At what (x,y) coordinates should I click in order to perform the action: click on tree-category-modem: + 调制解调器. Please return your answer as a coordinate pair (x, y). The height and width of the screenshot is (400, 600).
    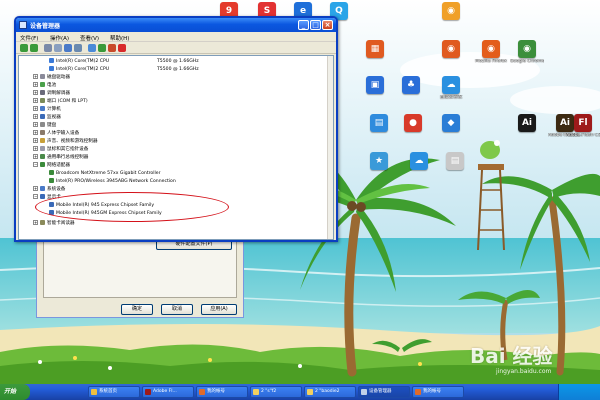
    Looking at the image, I should click on (51, 94).